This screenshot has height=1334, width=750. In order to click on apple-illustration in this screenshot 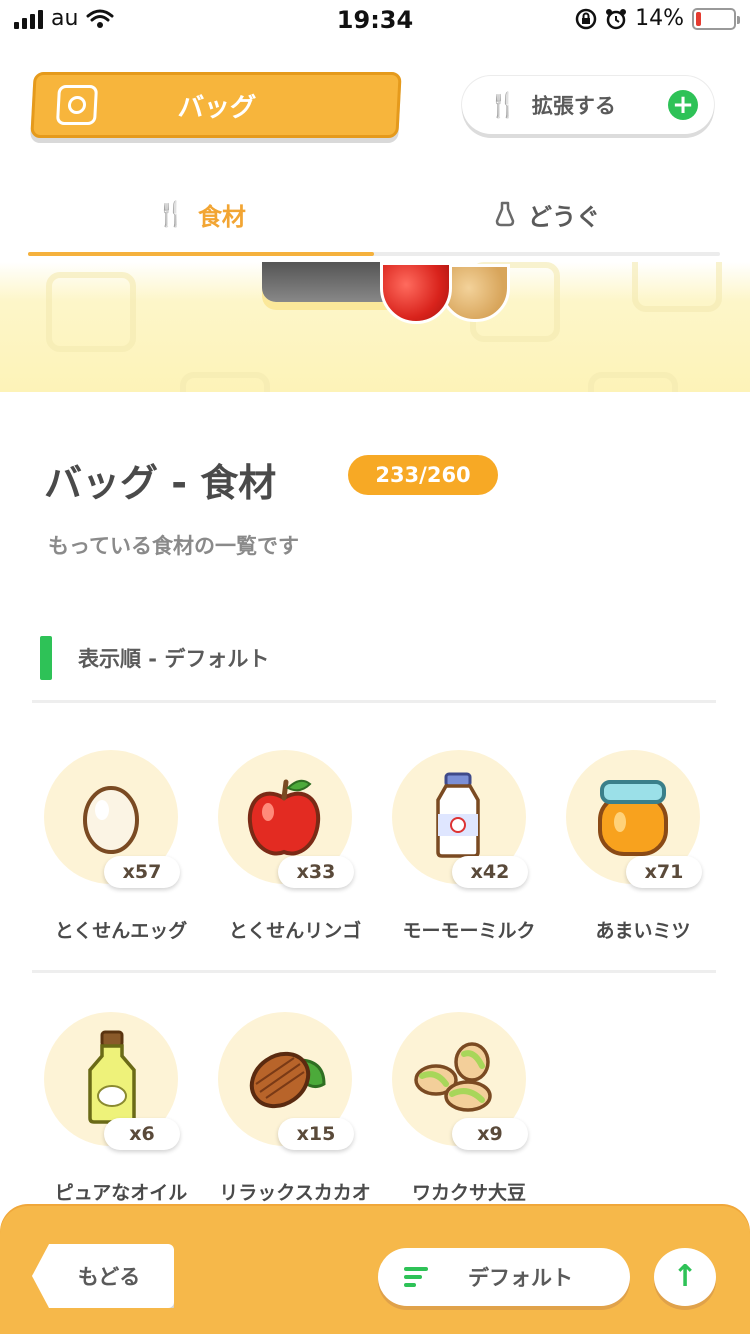, I will do `click(416, 293)`.